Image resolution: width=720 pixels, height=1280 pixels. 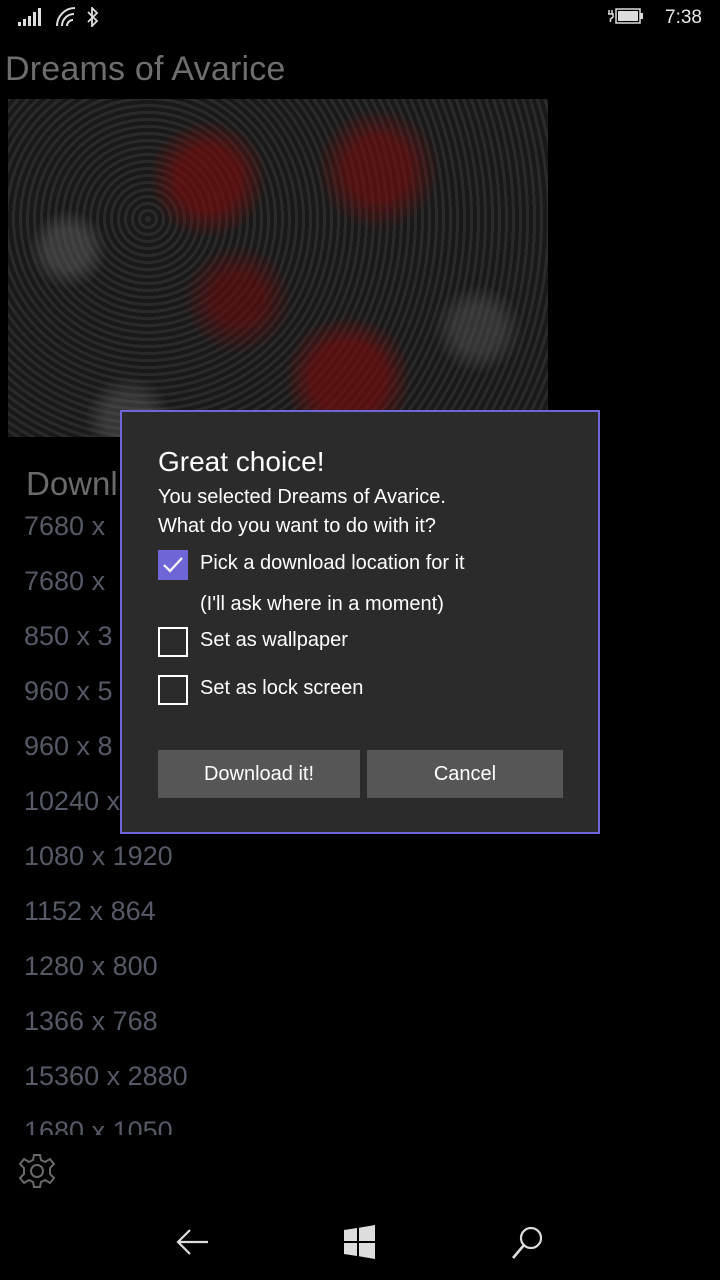 I want to click on windows-start-icon, so click(x=360, y=1242).